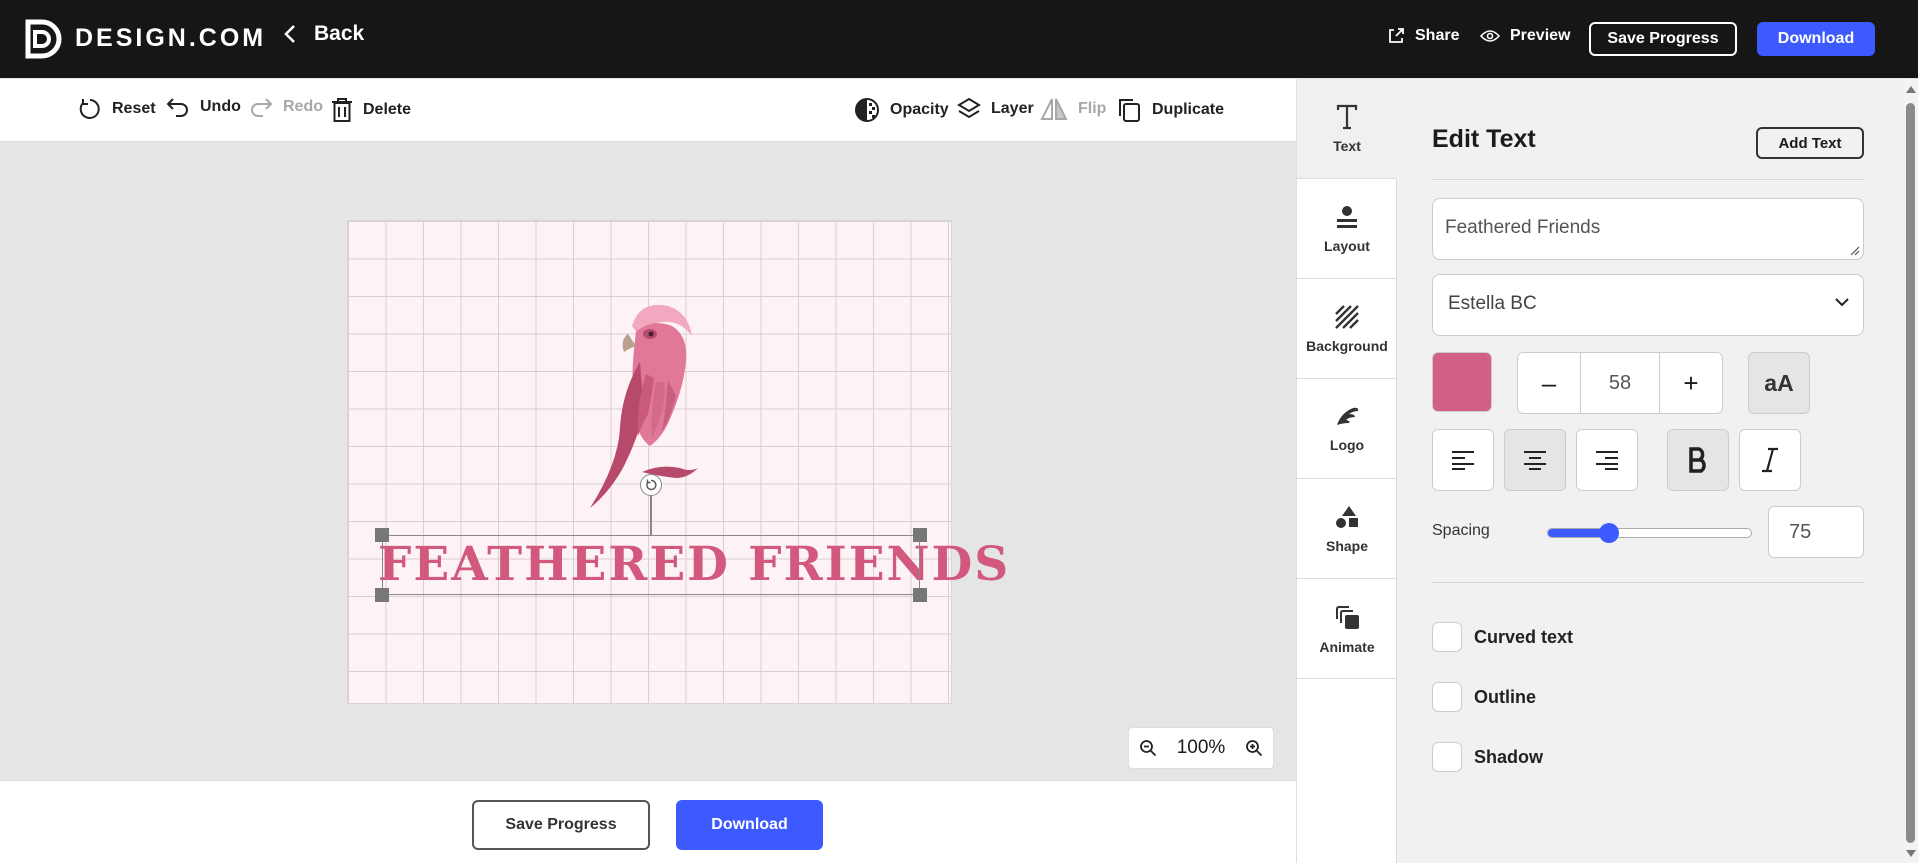 The width and height of the screenshot is (1918, 863). What do you see at coordinates (1620, 383) in the screenshot?
I see `font-size-value: 58` at bounding box center [1620, 383].